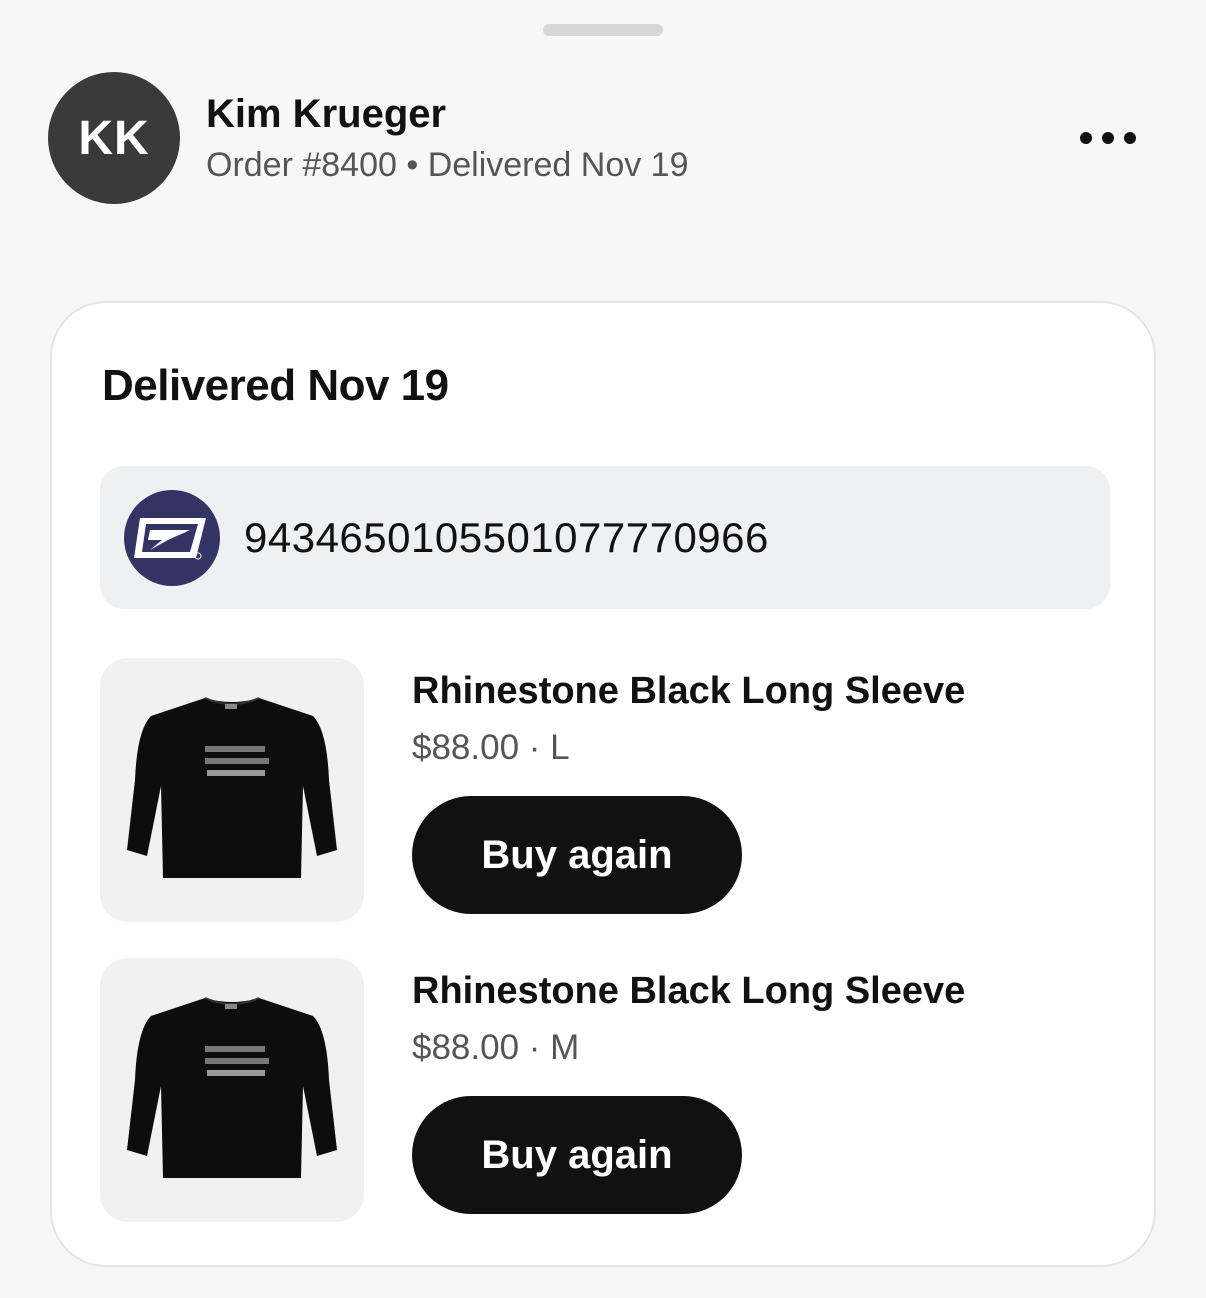 The height and width of the screenshot is (1298, 1206). I want to click on order-meta: Order #8400 • Delivered Nov 19, so click(447, 165).